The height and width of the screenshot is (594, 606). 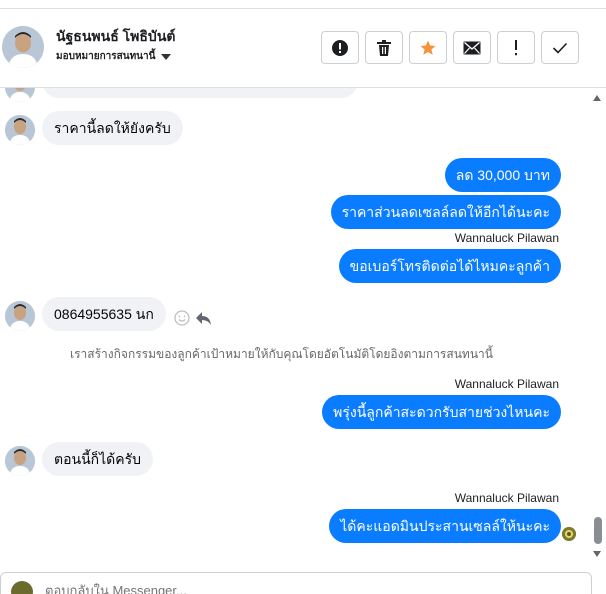 I want to click on alert-circle-icon, so click(x=340, y=47).